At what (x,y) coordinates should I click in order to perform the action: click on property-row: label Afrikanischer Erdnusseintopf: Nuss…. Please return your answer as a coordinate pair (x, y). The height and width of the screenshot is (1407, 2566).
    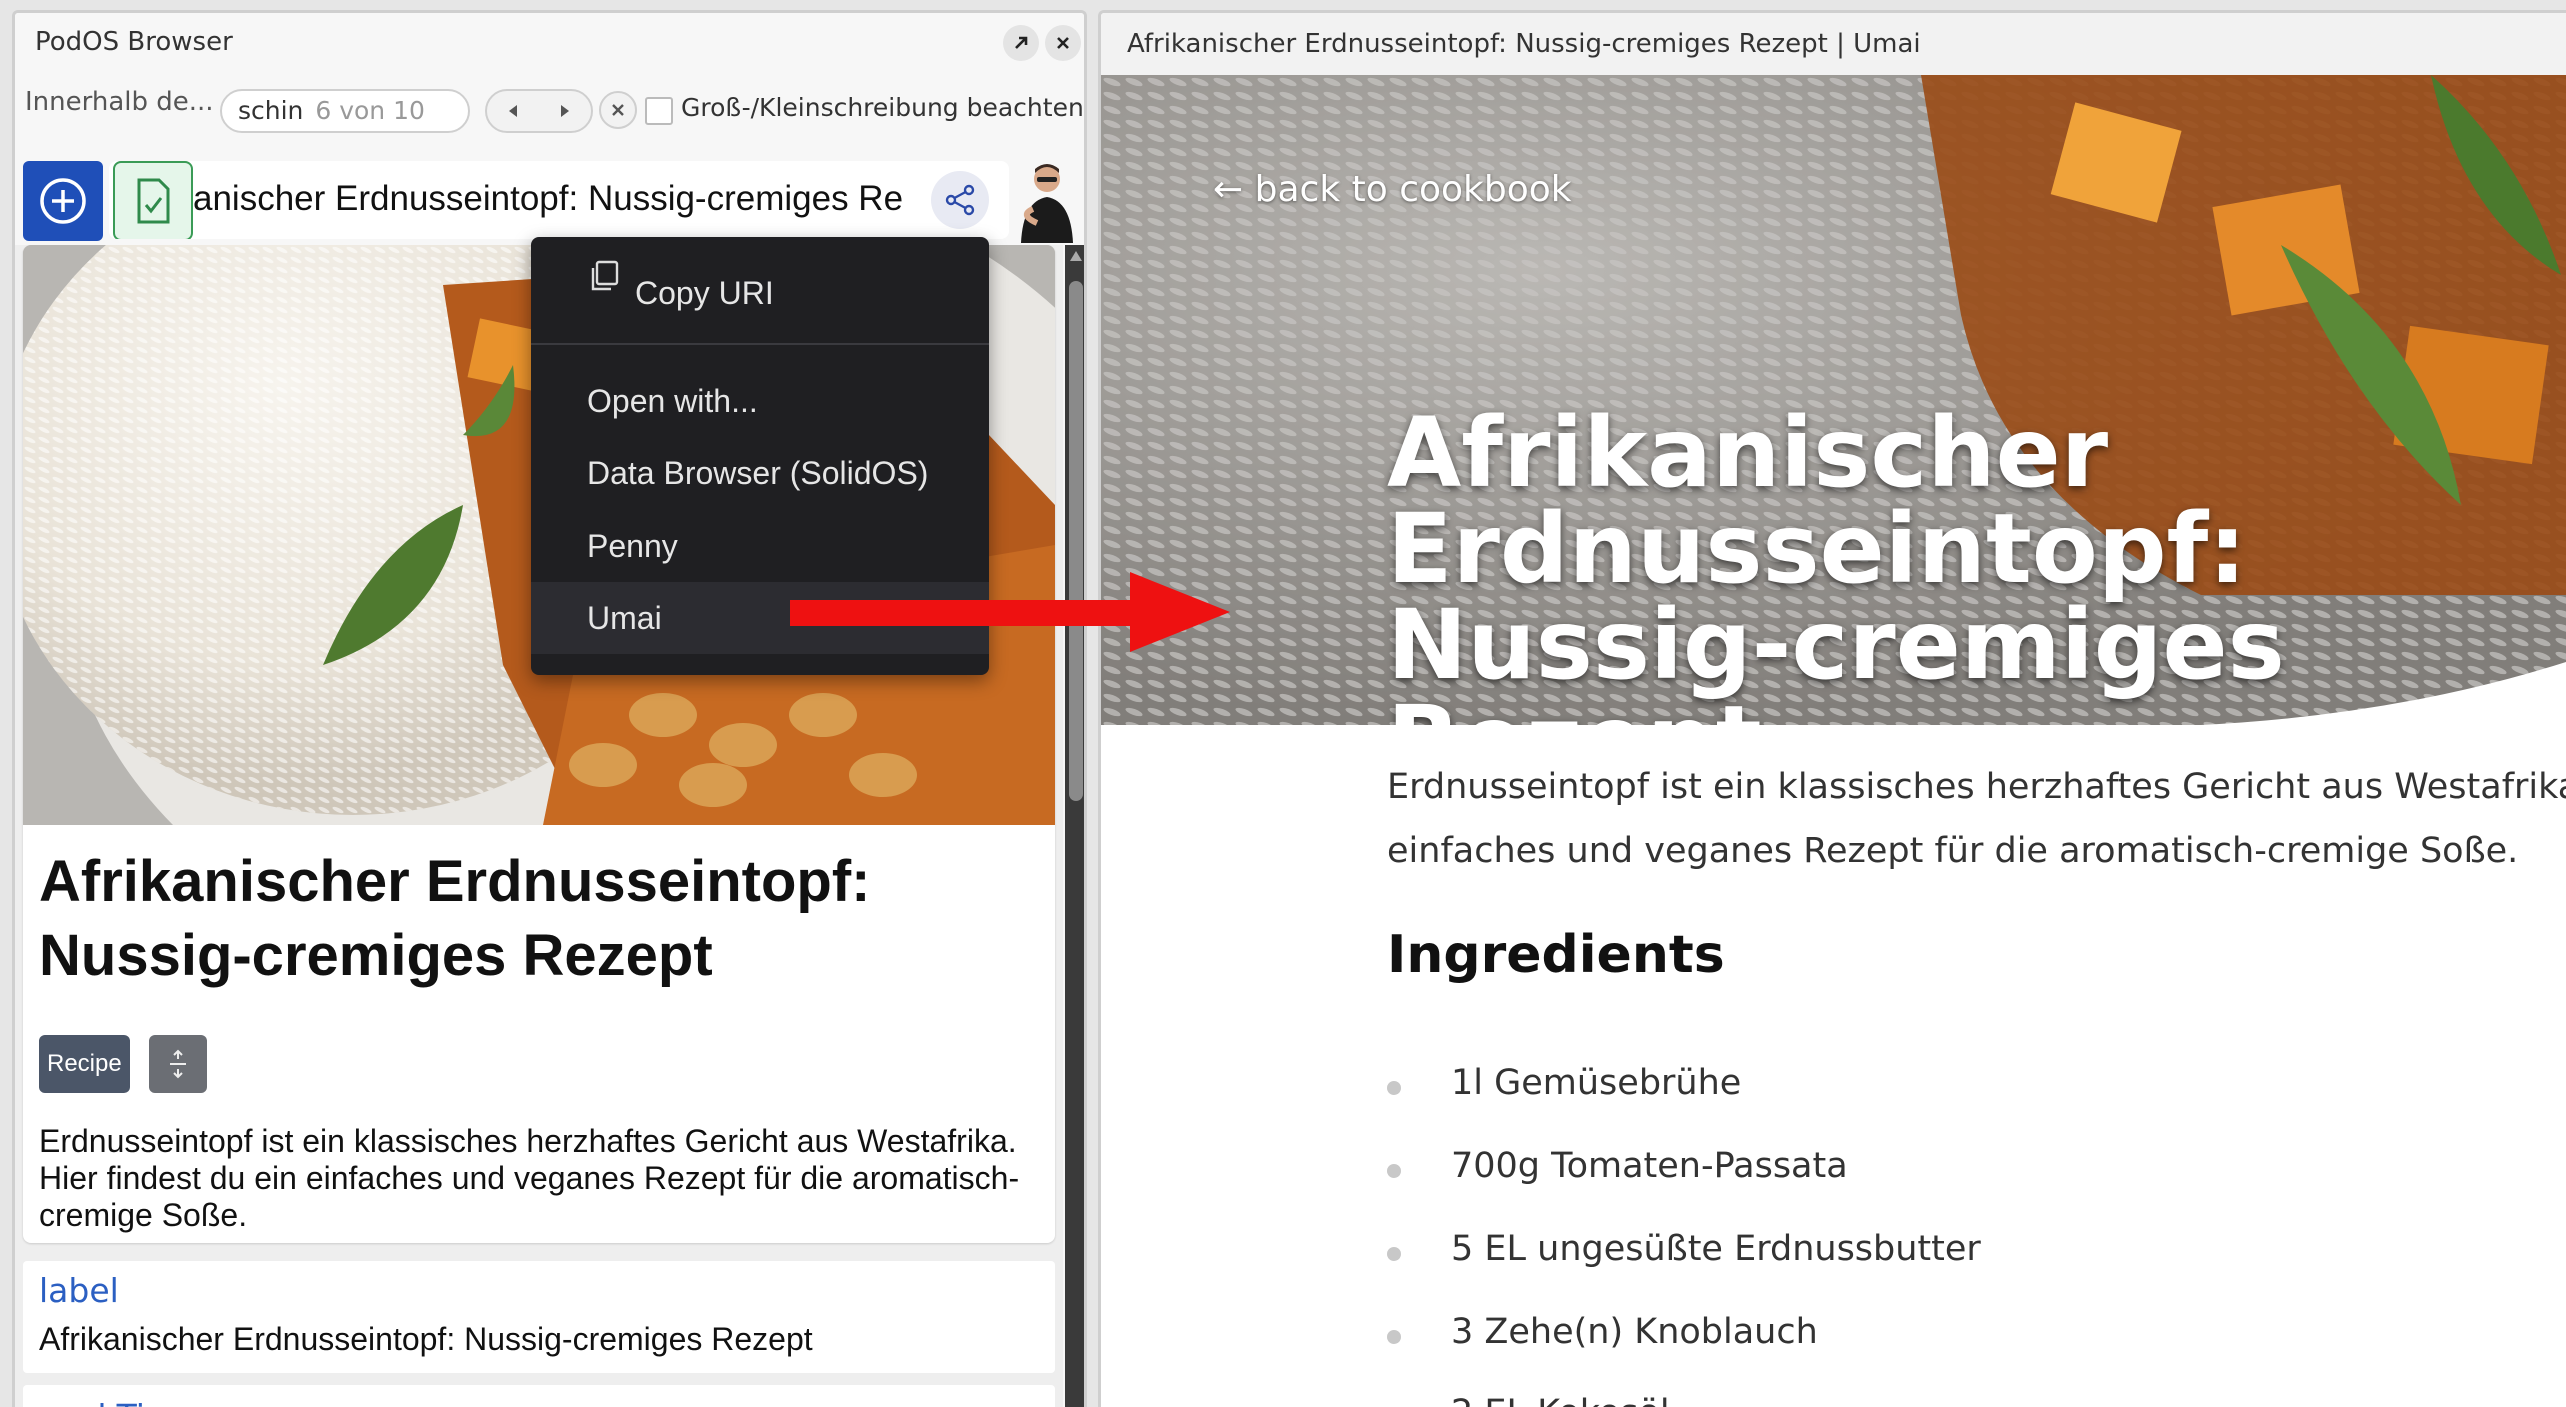
    Looking at the image, I should click on (539, 1317).